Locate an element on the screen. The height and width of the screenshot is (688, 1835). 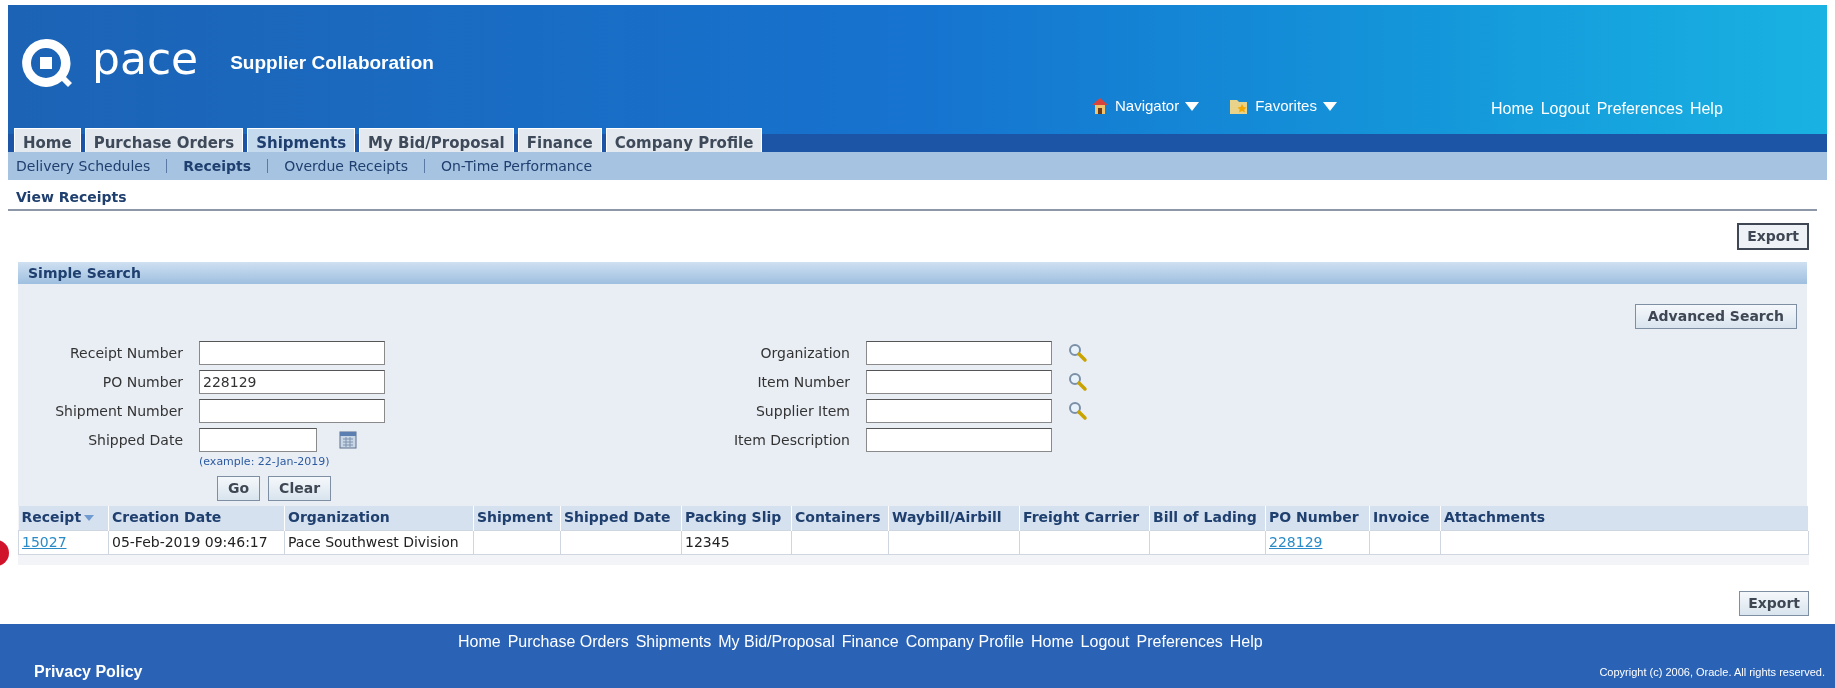
column-header: Bill of Lading is located at coordinates (1207, 518).